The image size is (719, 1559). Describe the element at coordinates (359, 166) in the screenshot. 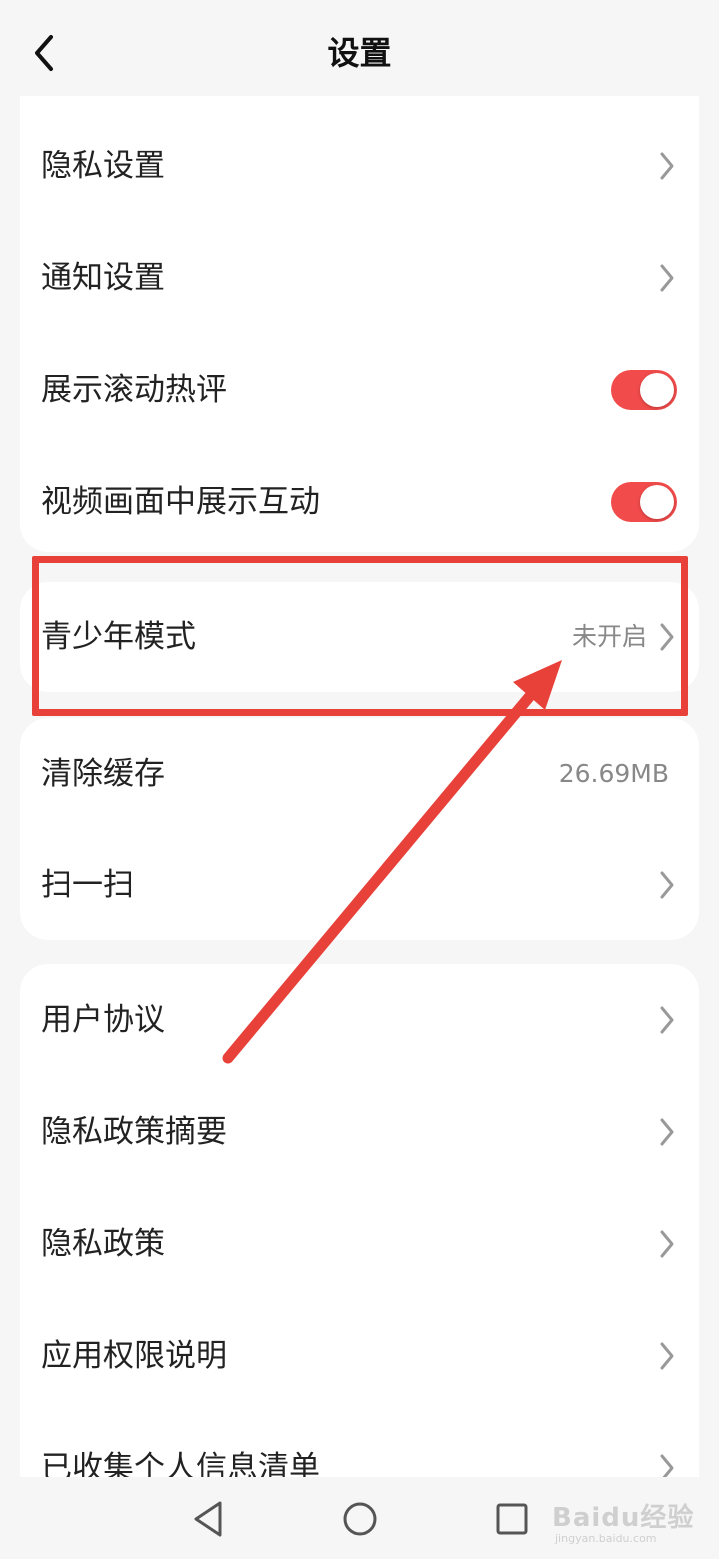

I see `privacy-settings-item: 隐私设置` at that location.